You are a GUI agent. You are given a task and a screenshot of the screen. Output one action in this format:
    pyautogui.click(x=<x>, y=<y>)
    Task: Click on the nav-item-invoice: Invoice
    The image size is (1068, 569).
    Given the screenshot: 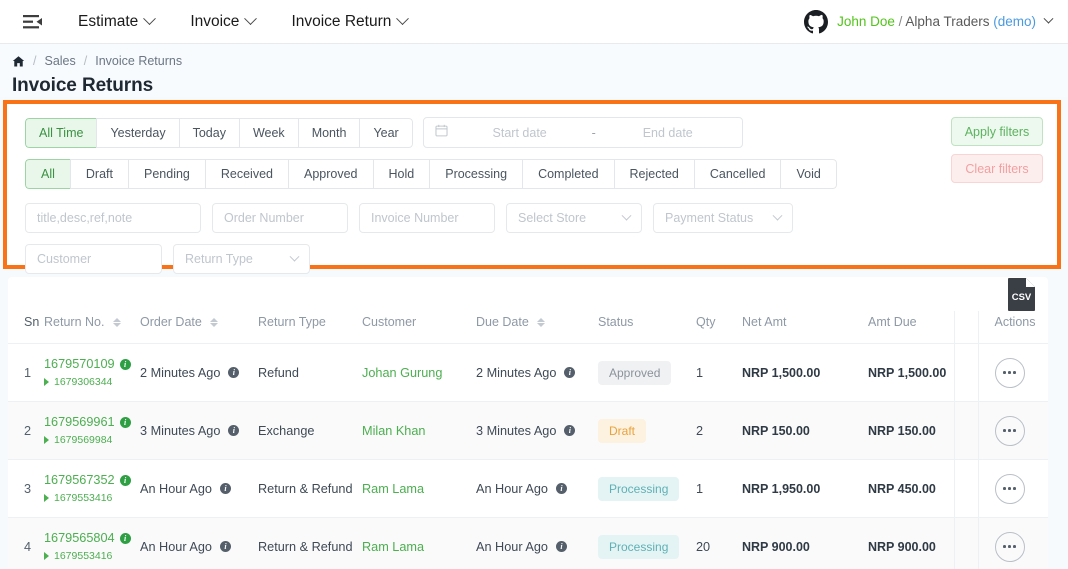 What is the action you would take?
    pyautogui.click(x=224, y=21)
    